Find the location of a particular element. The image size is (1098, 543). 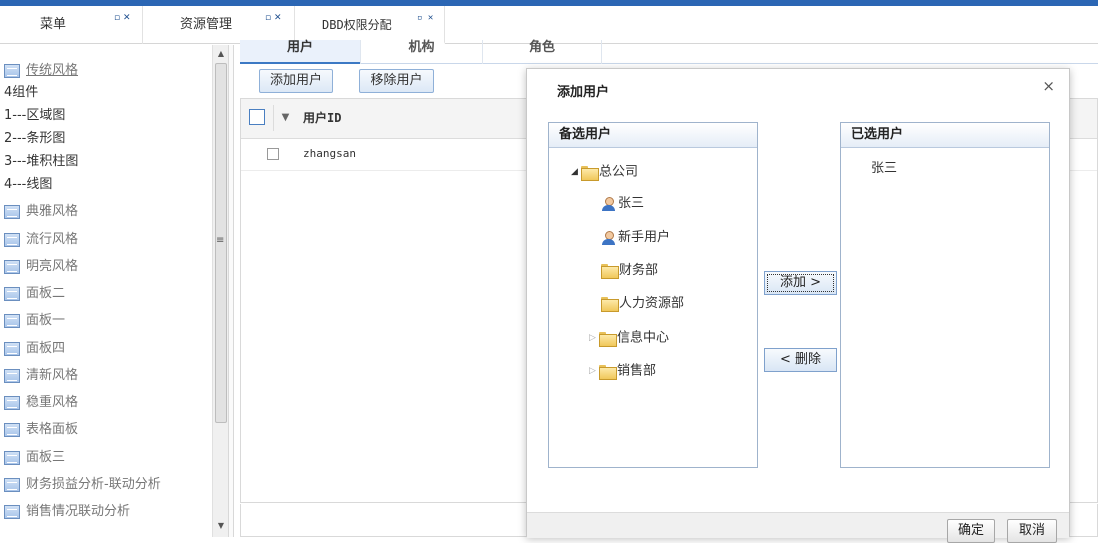

menu-item: 传统风格 is located at coordinates (41, 71).